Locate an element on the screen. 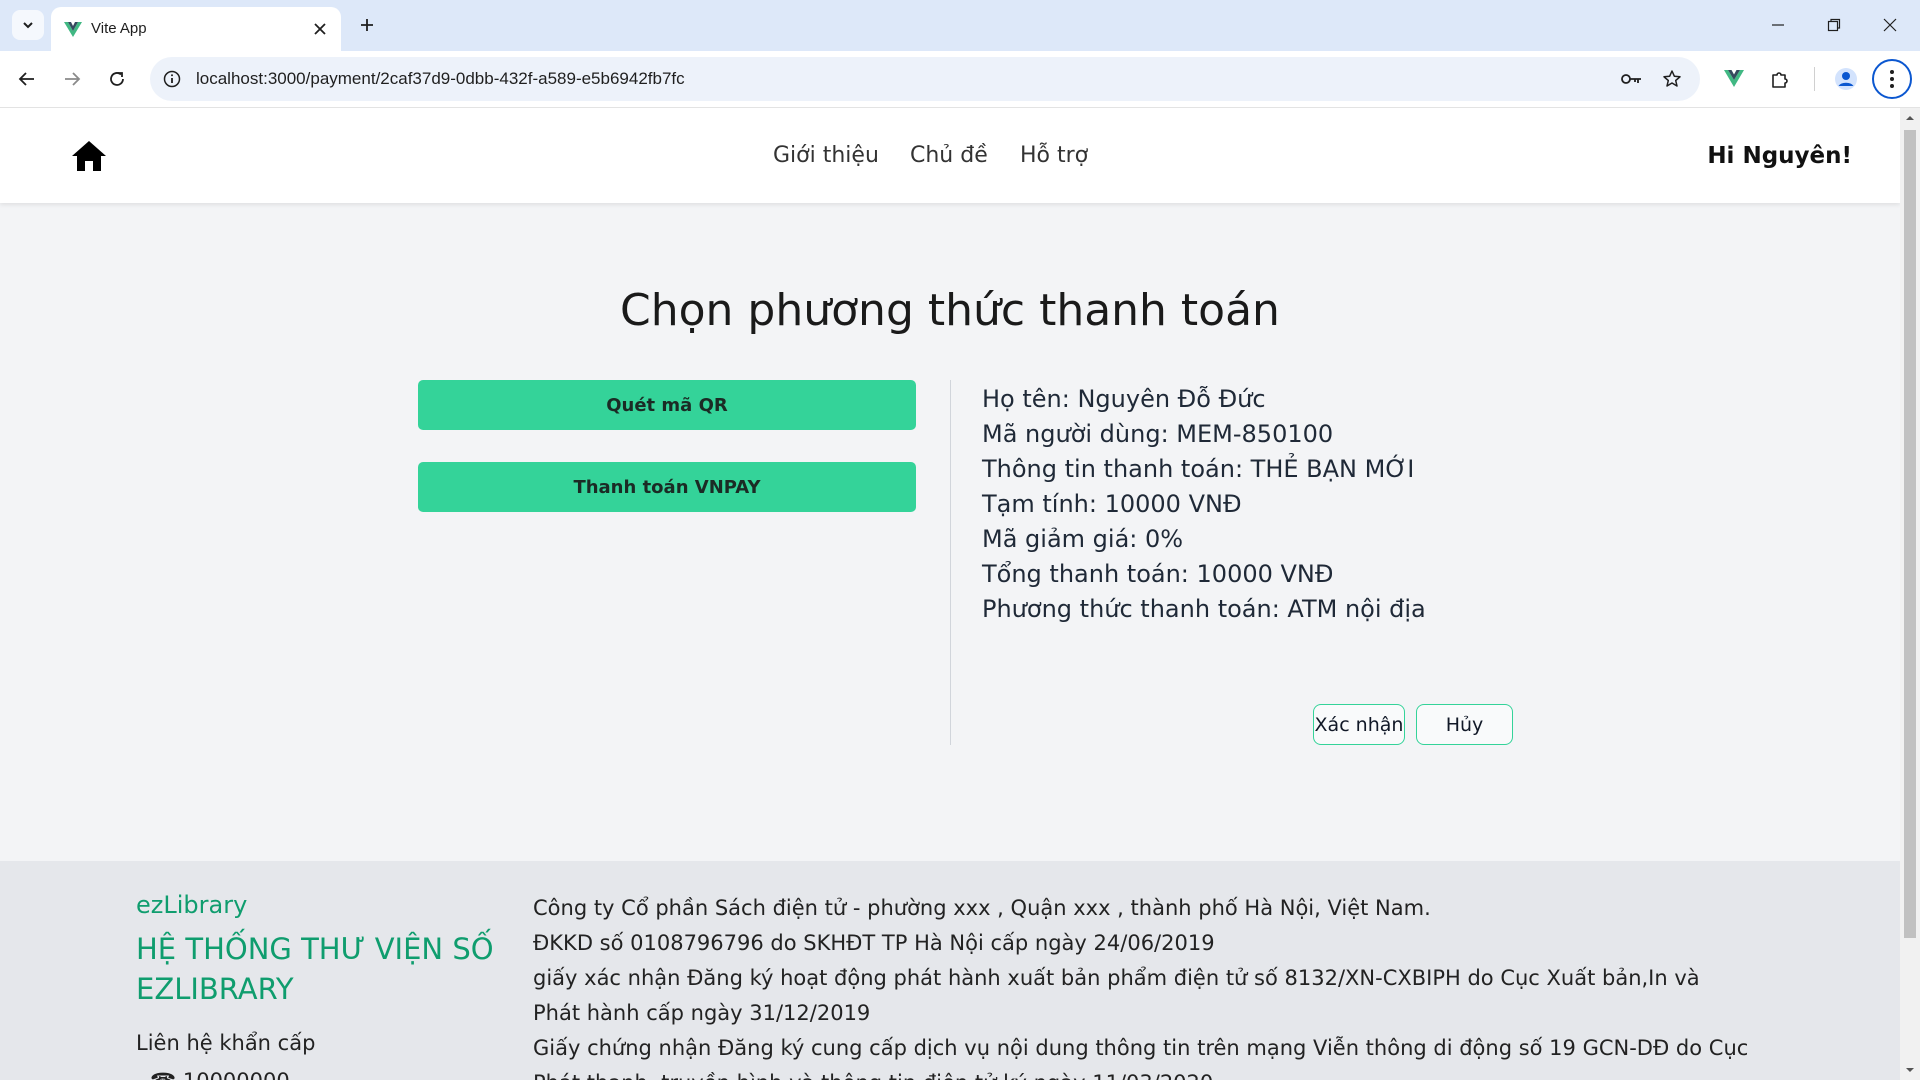 The width and height of the screenshot is (1920, 1080). footer-phone-number: 10000000 is located at coordinates (236, 1074).